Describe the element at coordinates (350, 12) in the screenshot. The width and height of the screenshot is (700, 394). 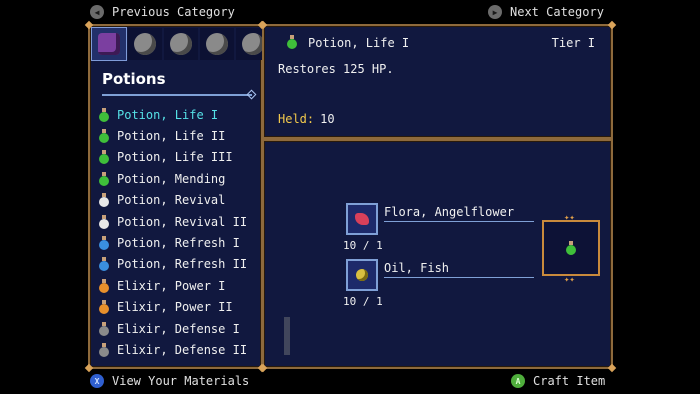
I see `top-bar: ◀ Previous Category ▶ Next Category` at that location.